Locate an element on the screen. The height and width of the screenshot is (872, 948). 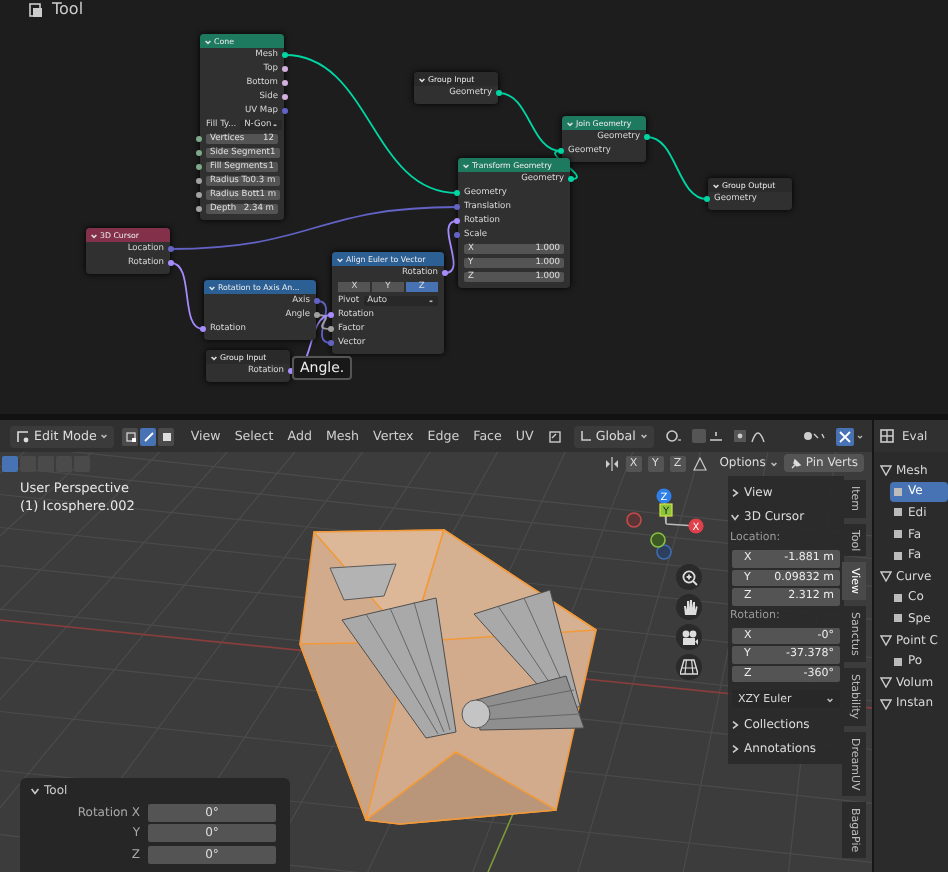
pin-icon is located at coordinates (795, 463).